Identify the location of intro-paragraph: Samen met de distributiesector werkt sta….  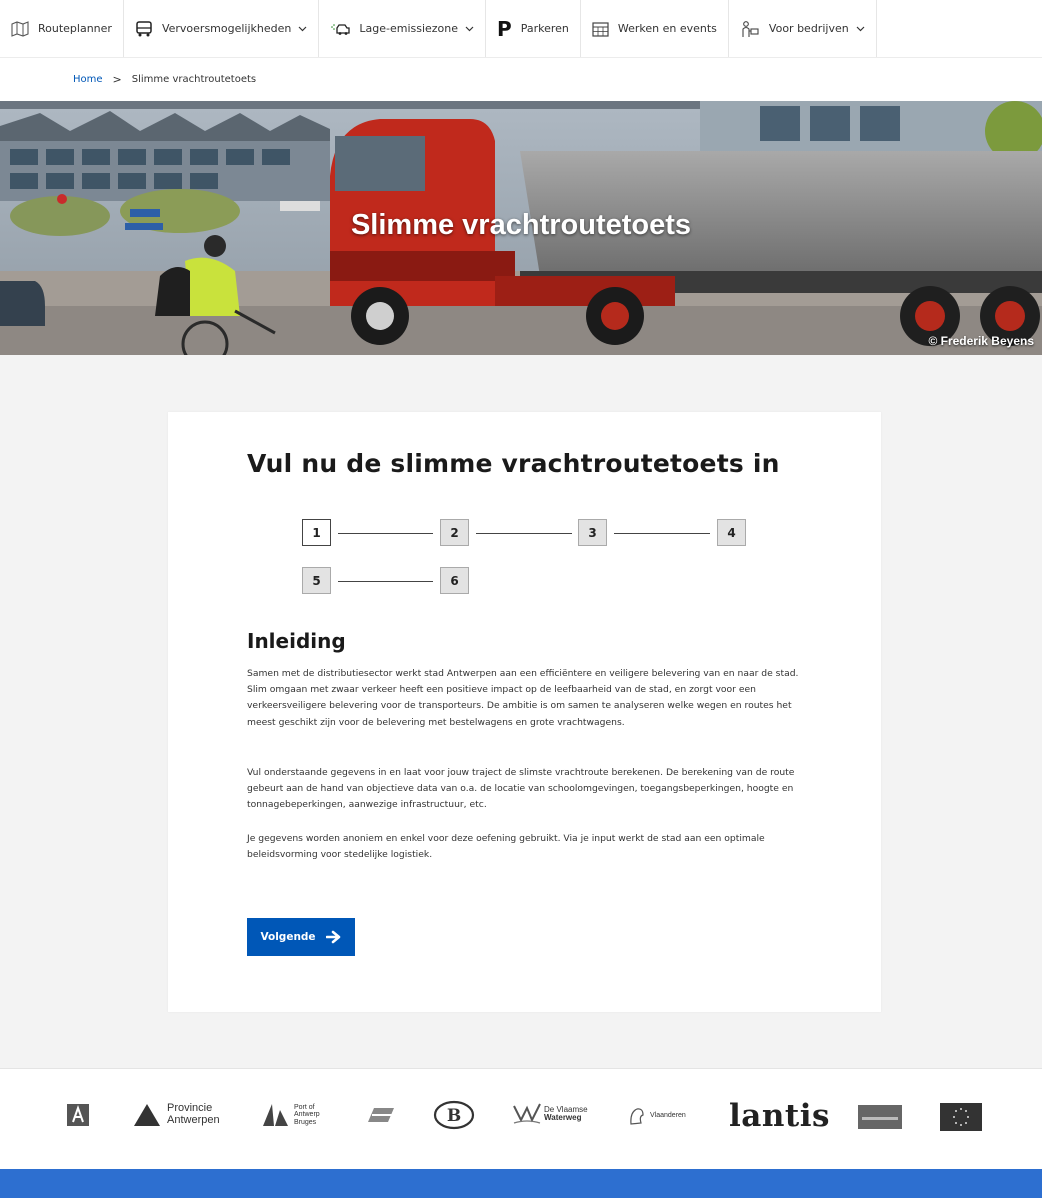
(523, 698).